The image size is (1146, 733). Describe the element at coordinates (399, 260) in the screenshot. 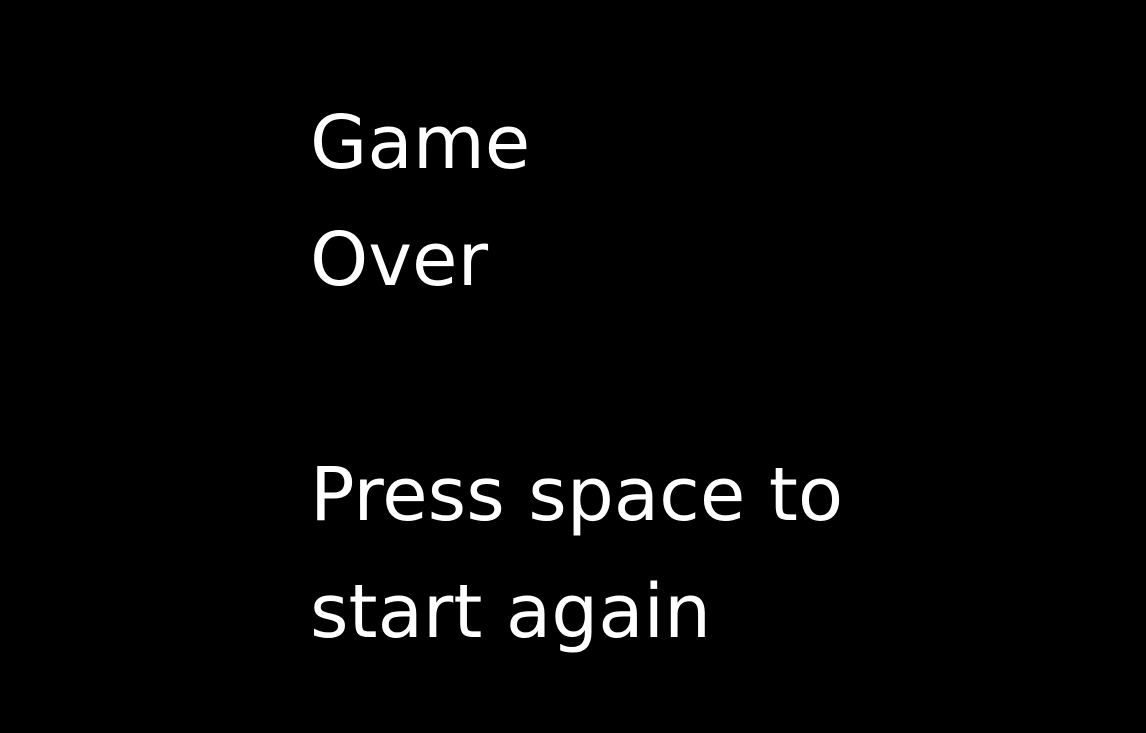

I see `game-over-title-line-2: Over` at that location.